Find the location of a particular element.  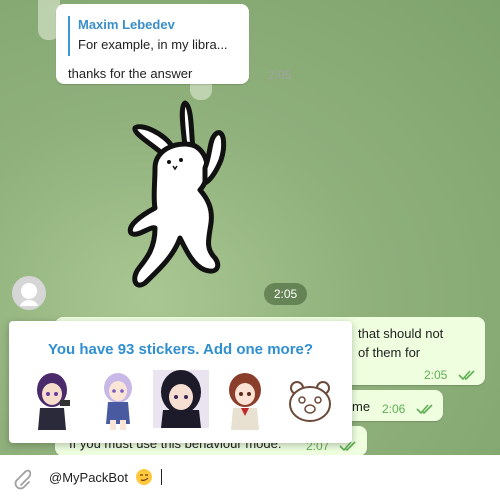

sticker-time: 2:05 is located at coordinates (285, 294).